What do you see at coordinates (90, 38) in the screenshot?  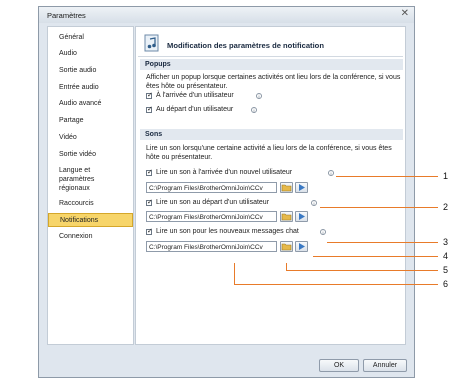 I see `sidebar-item-general: Général` at bounding box center [90, 38].